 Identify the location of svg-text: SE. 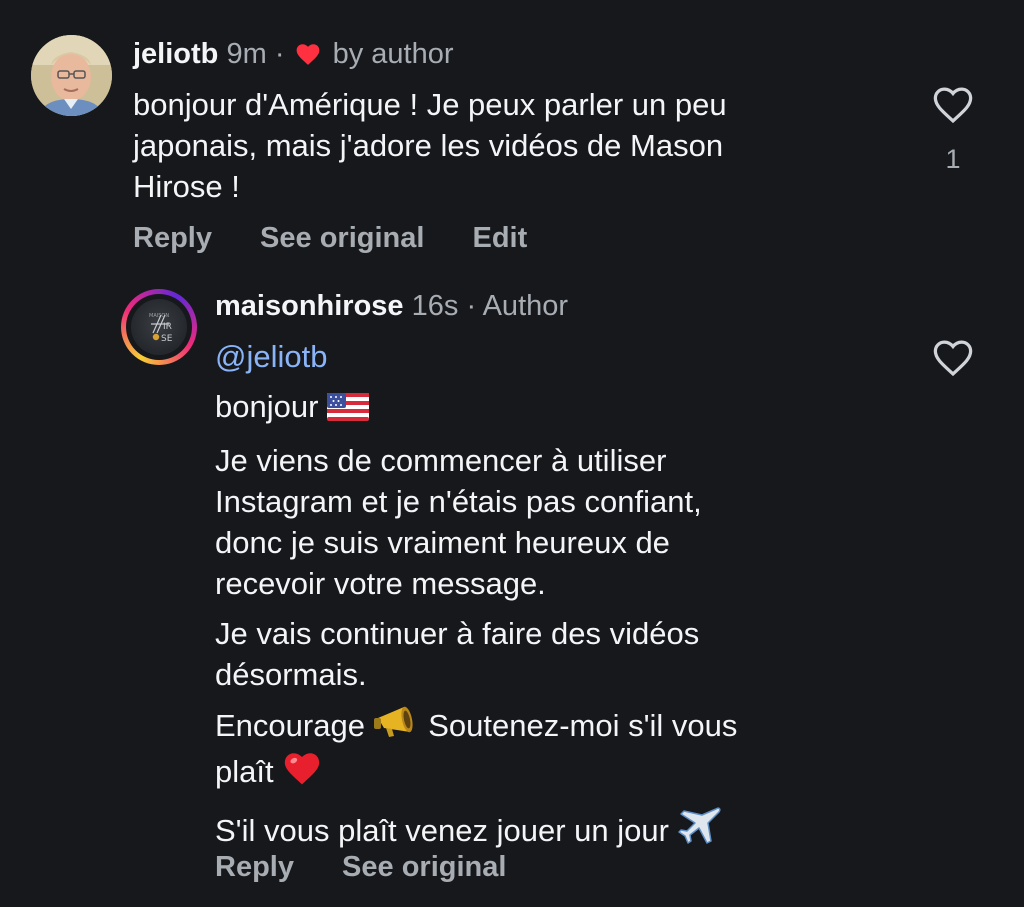
(167, 339).